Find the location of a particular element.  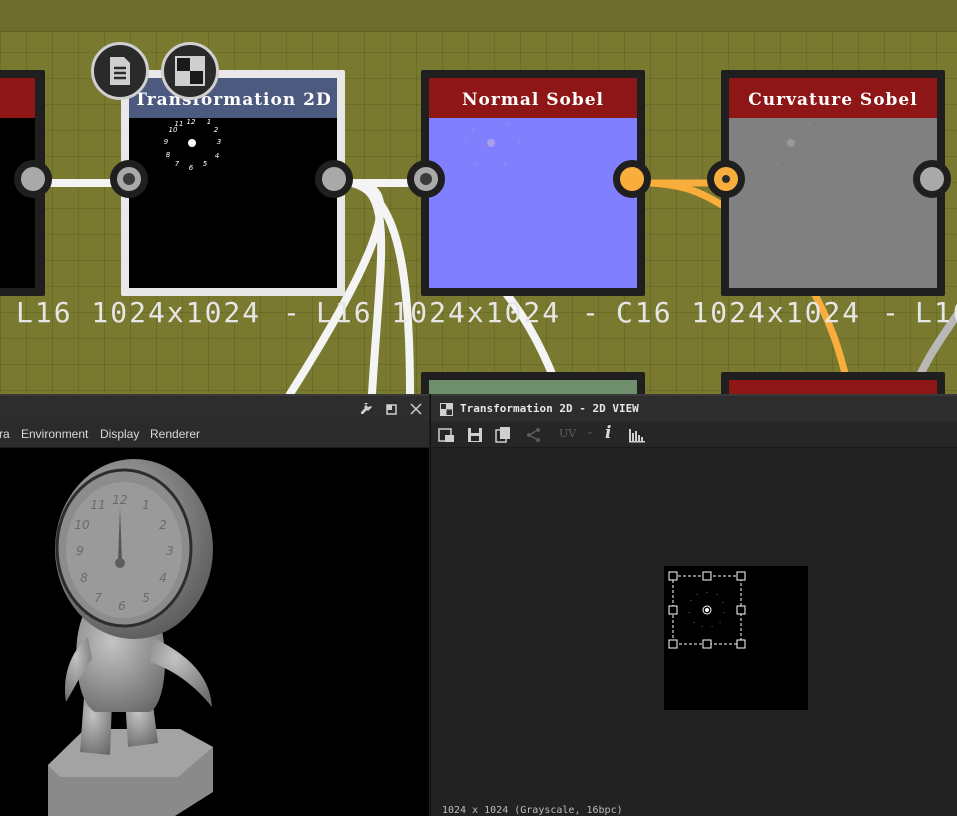

resolution-label: L16 1024x1024 is located at coordinates (139, 312).